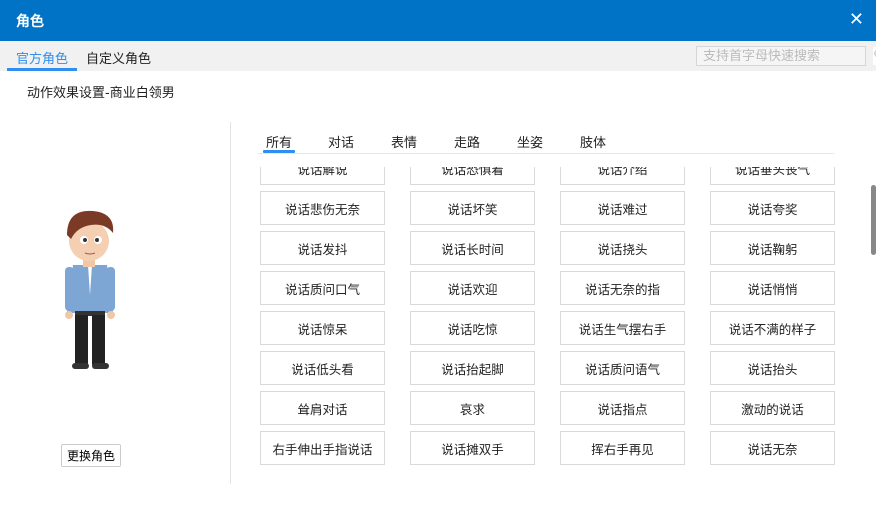  Describe the element at coordinates (622, 288) in the screenshot. I see `action-button: 说话无奈的指` at that location.